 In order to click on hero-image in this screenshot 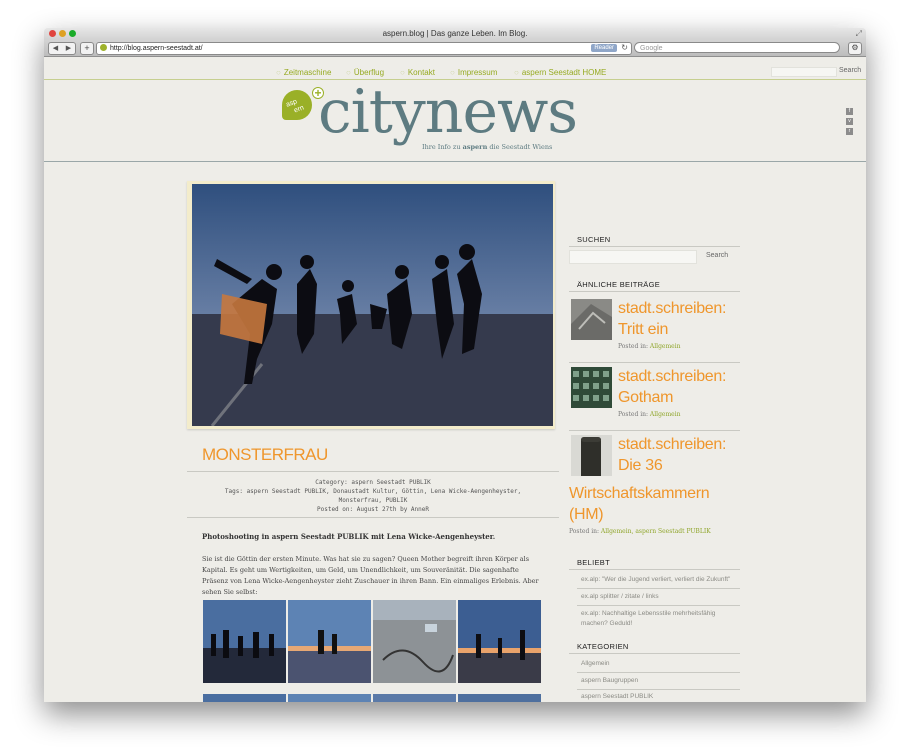, I will do `click(372, 305)`.